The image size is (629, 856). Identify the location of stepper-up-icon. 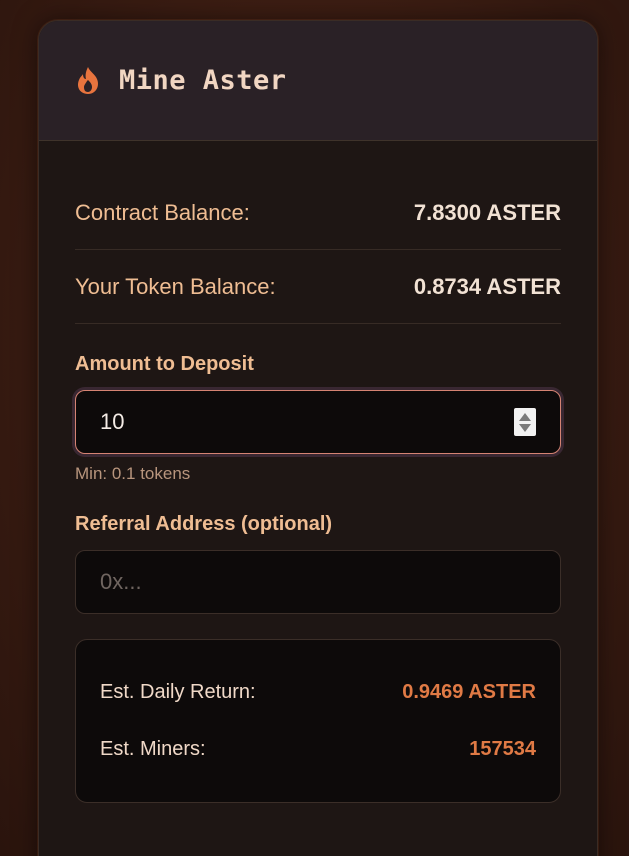
(525, 416).